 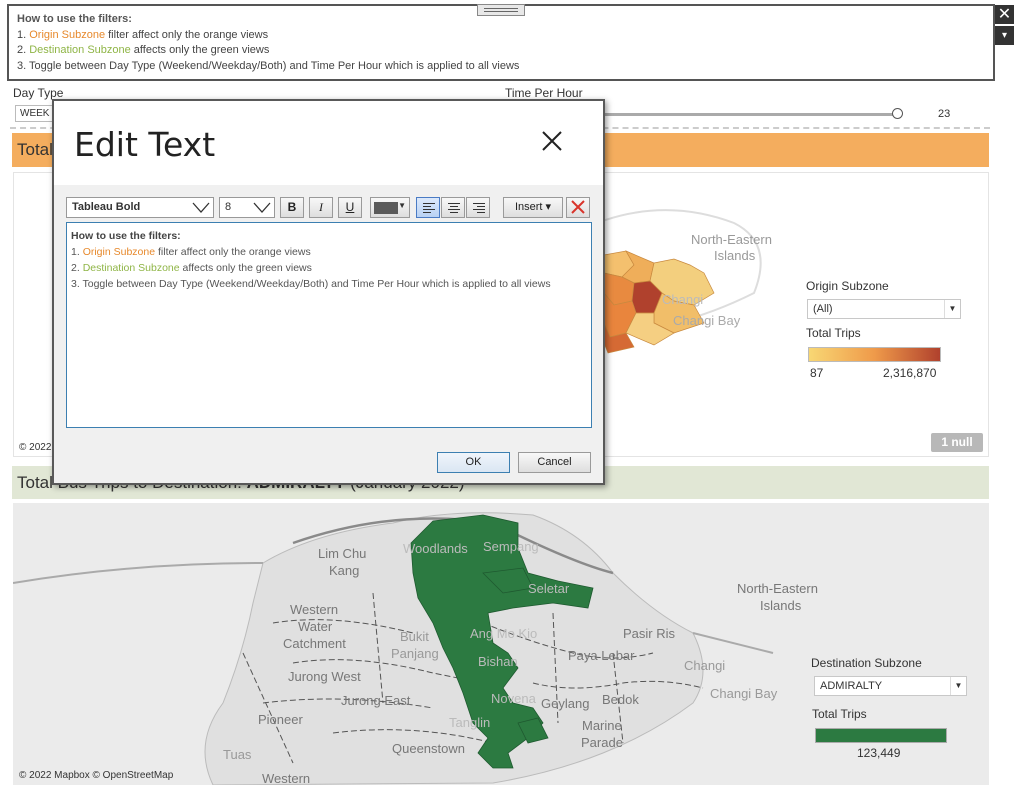 I want to click on destination-trips-bar, so click(x=881, y=735).